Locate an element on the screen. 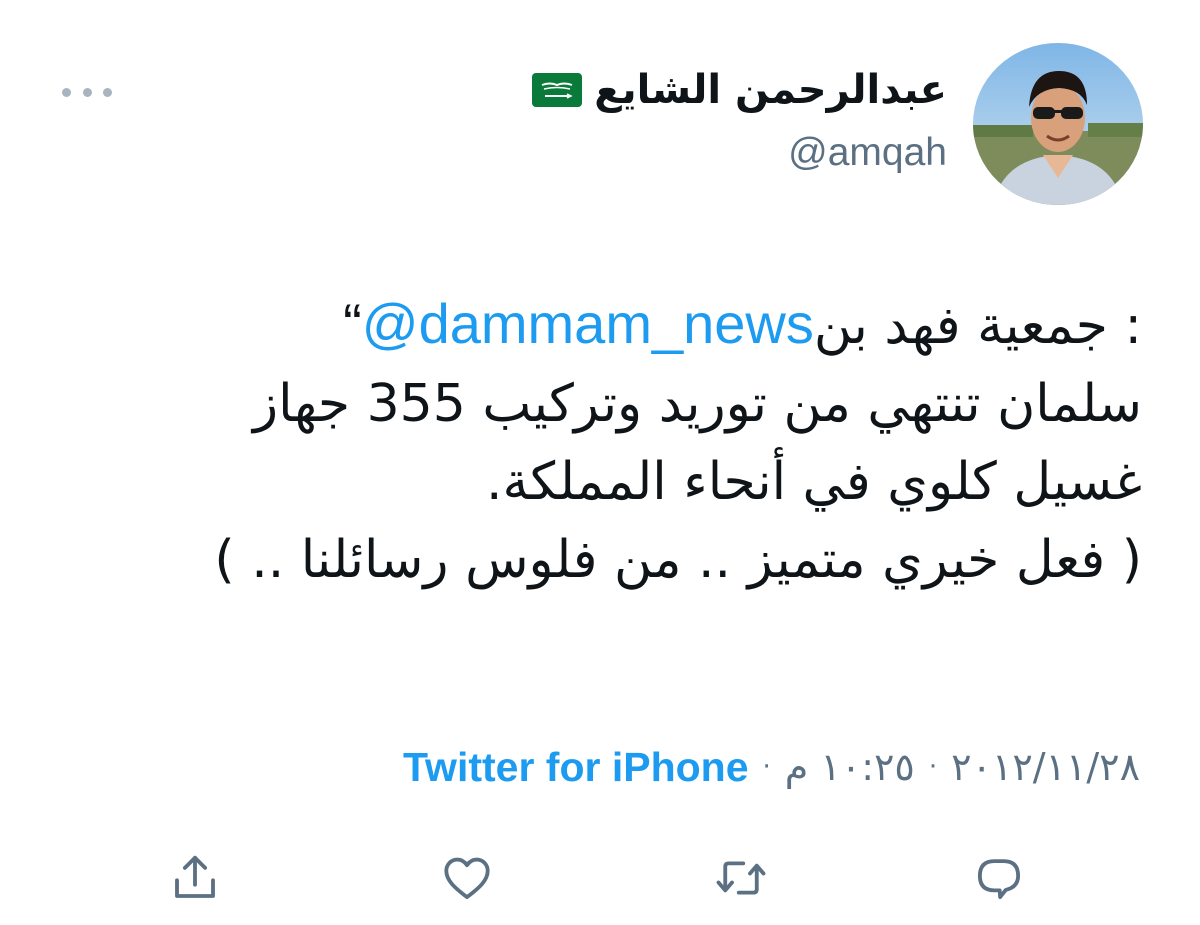  avatar is located at coordinates (1058, 124).